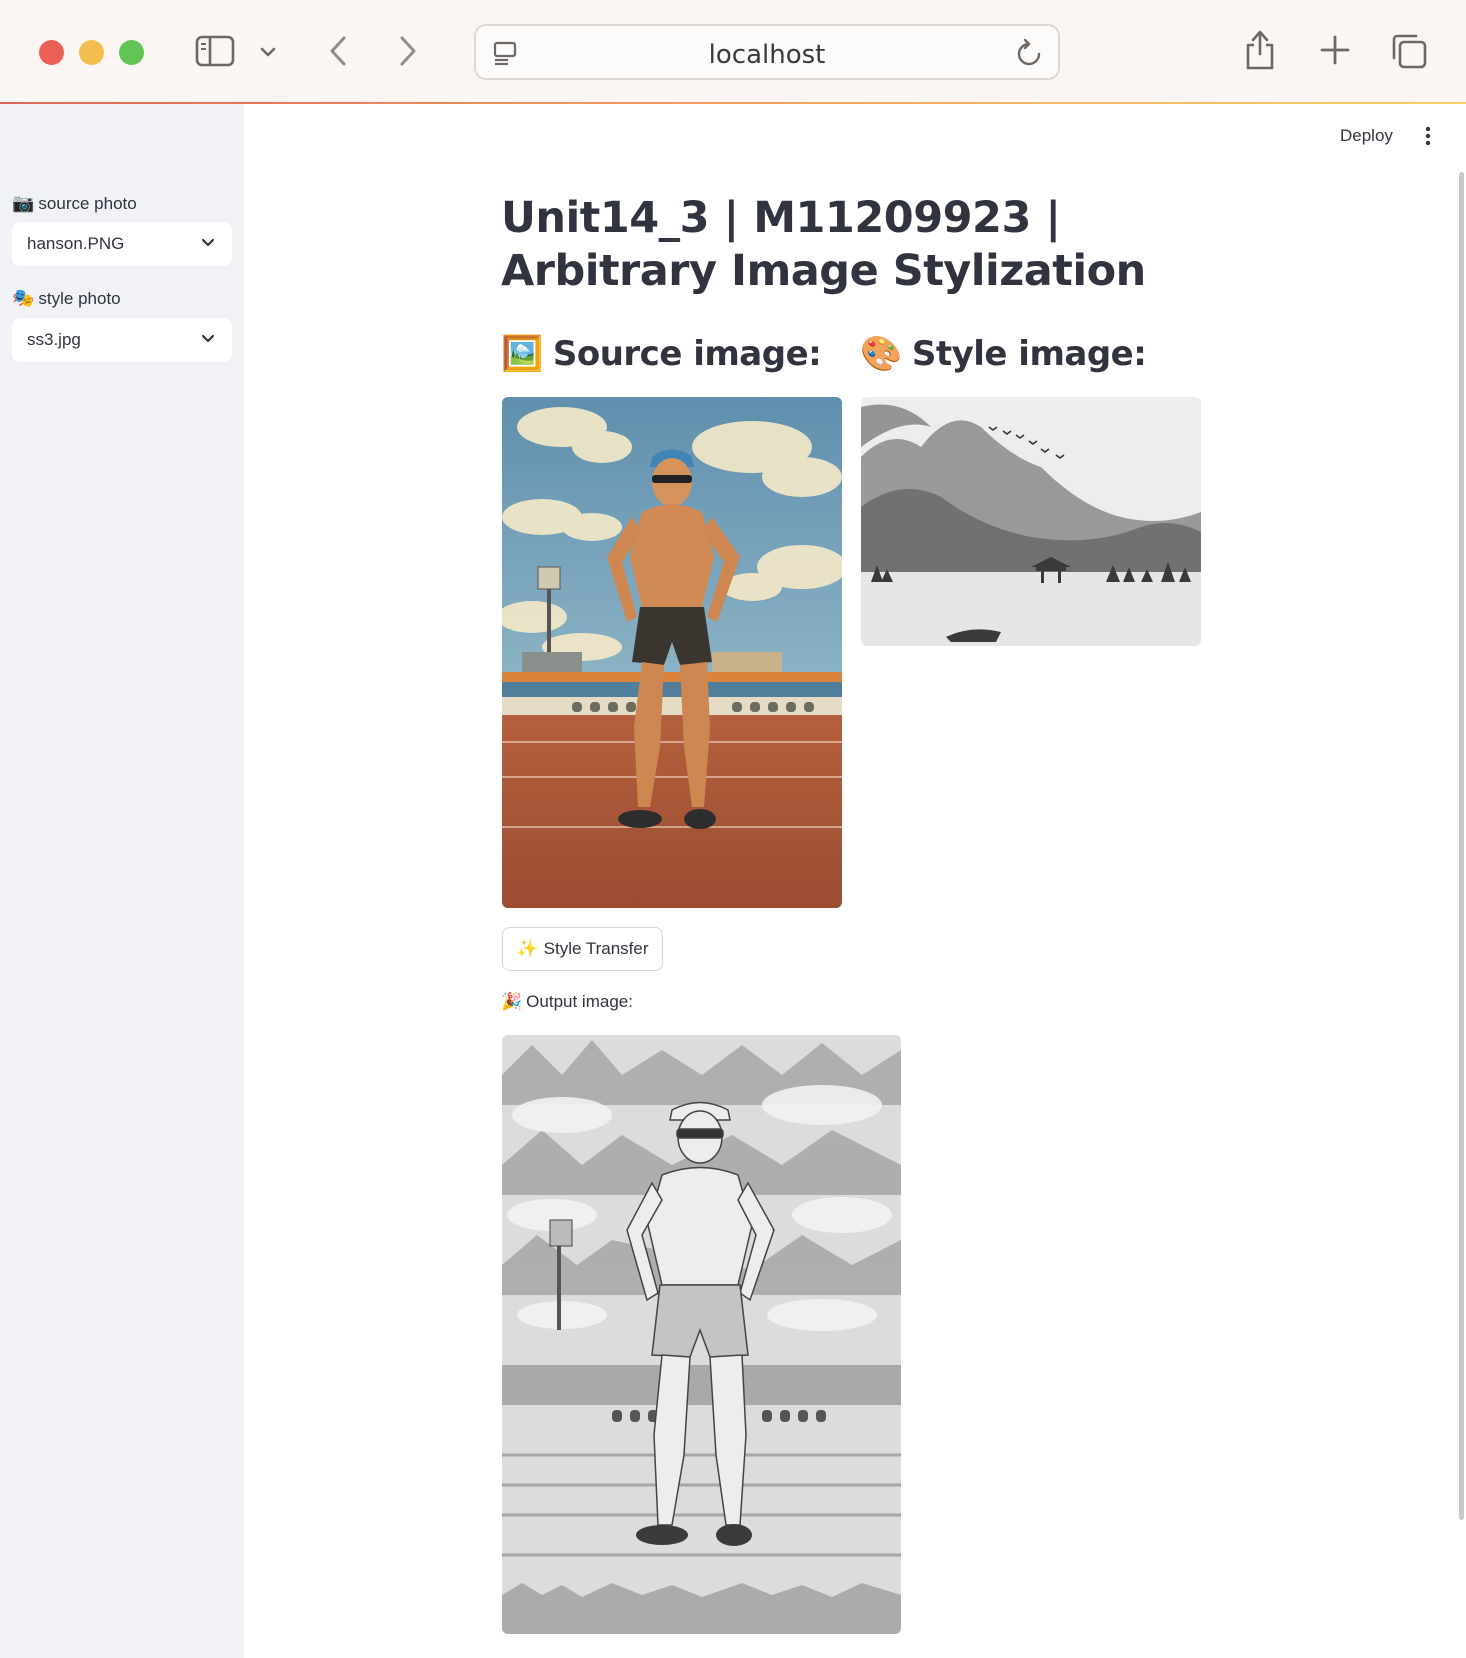 This screenshot has width=1466, height=1658. I want to click on source-image, so click(672, 652).